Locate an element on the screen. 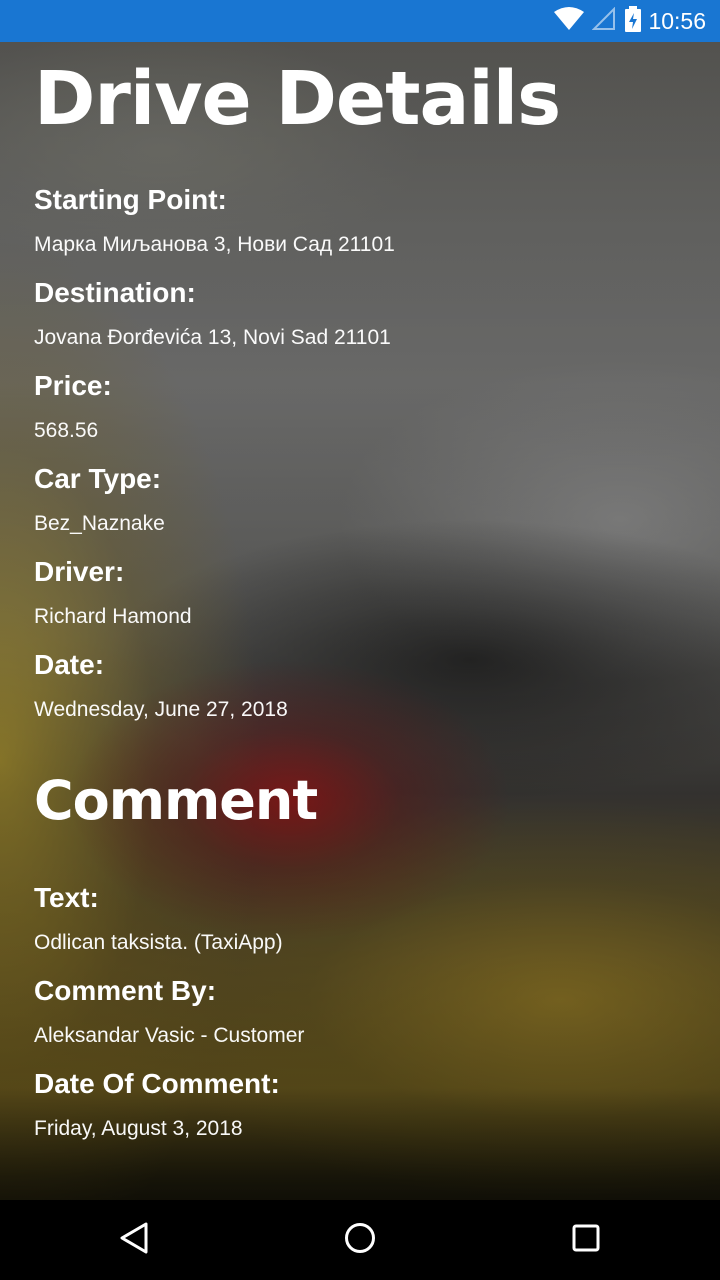  home-button is located at coordinates (360, 1240).